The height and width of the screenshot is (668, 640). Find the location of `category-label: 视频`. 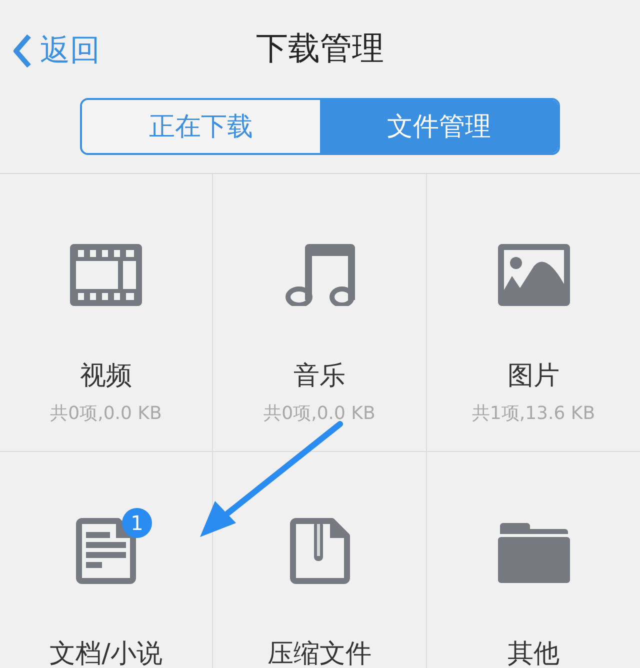

category-label: 视频 is located at coordinates (106, 375).